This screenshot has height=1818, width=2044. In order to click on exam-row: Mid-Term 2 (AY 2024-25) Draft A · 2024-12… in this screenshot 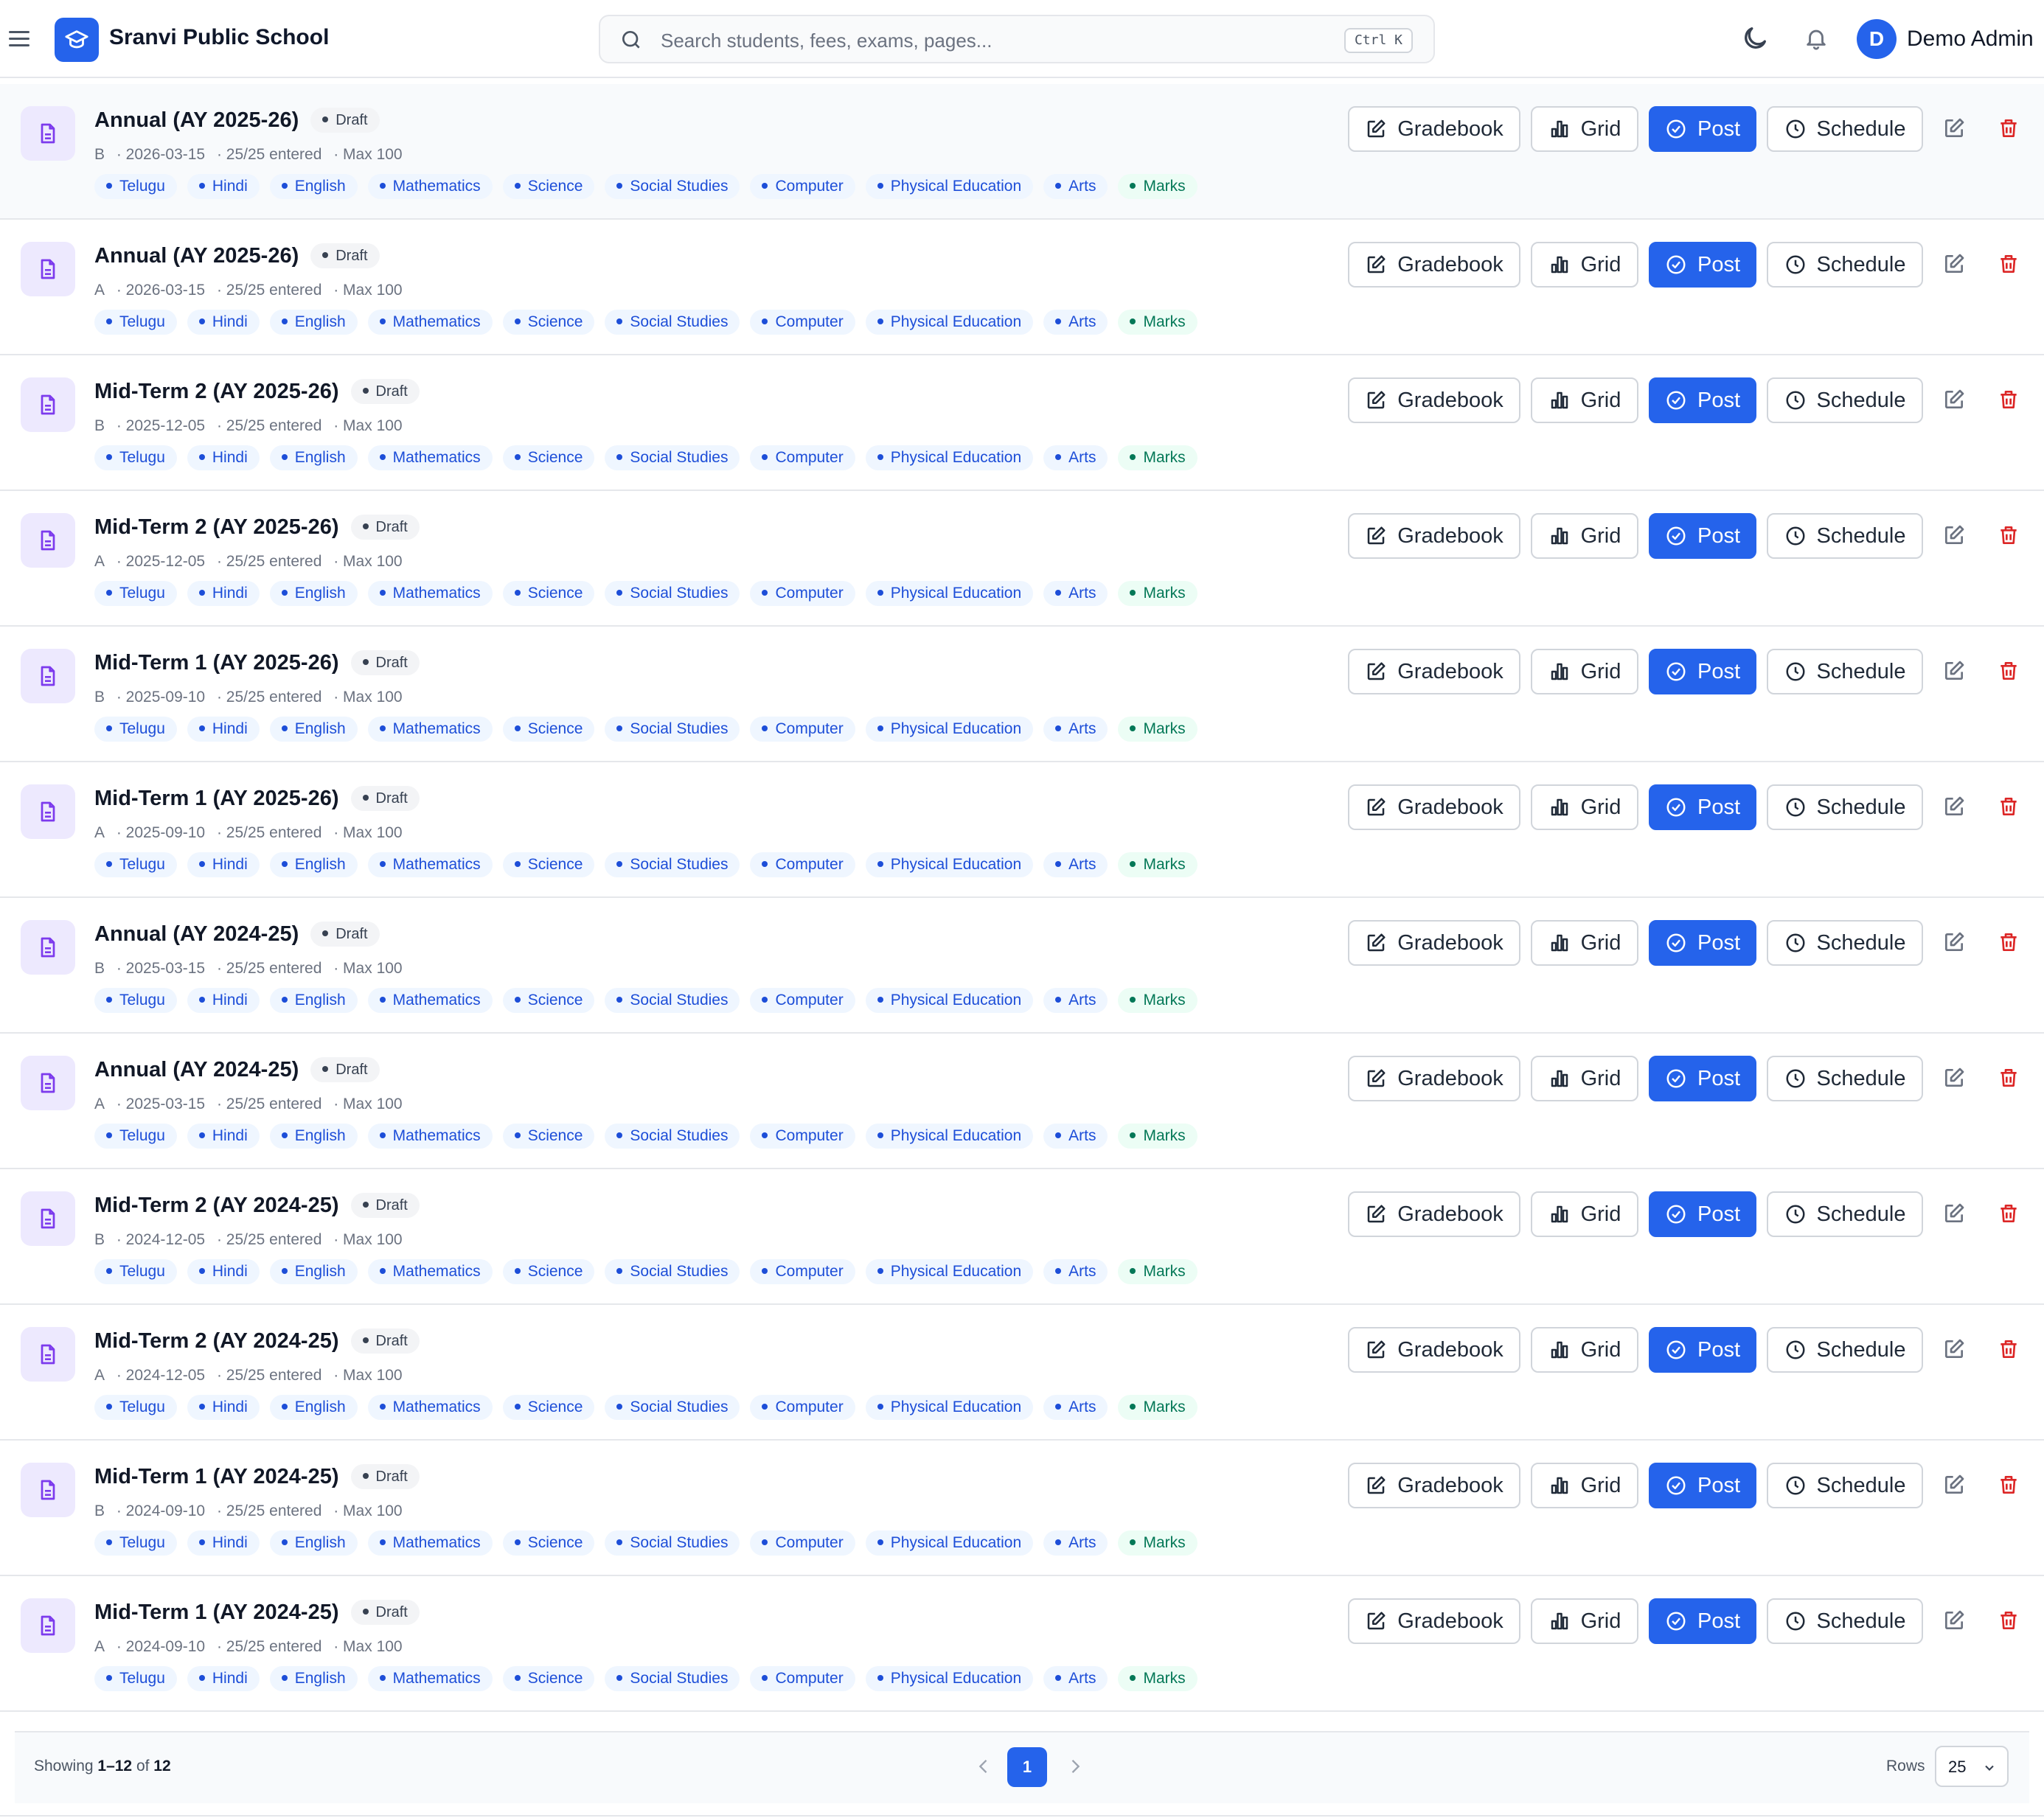, I will do `click(1022, 1373)`.